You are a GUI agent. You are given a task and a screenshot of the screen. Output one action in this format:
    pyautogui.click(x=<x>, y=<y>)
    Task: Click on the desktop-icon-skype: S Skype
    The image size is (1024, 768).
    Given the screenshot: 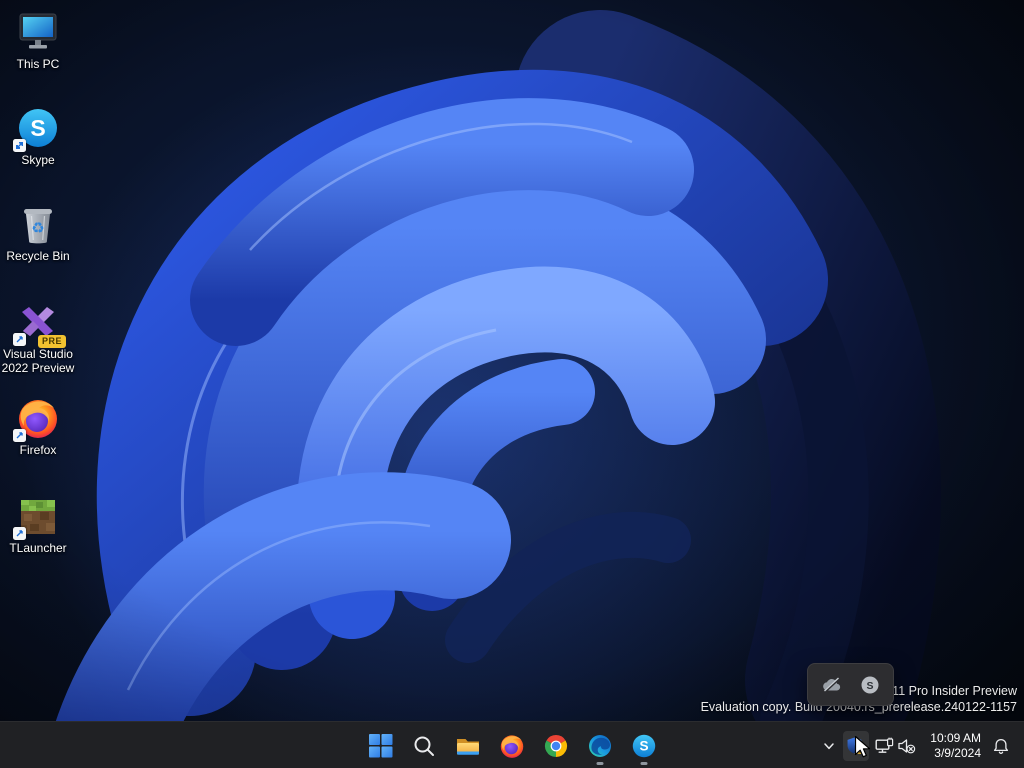 What is the action you would take?
    pyautogui.click(x=38, y=136)
    